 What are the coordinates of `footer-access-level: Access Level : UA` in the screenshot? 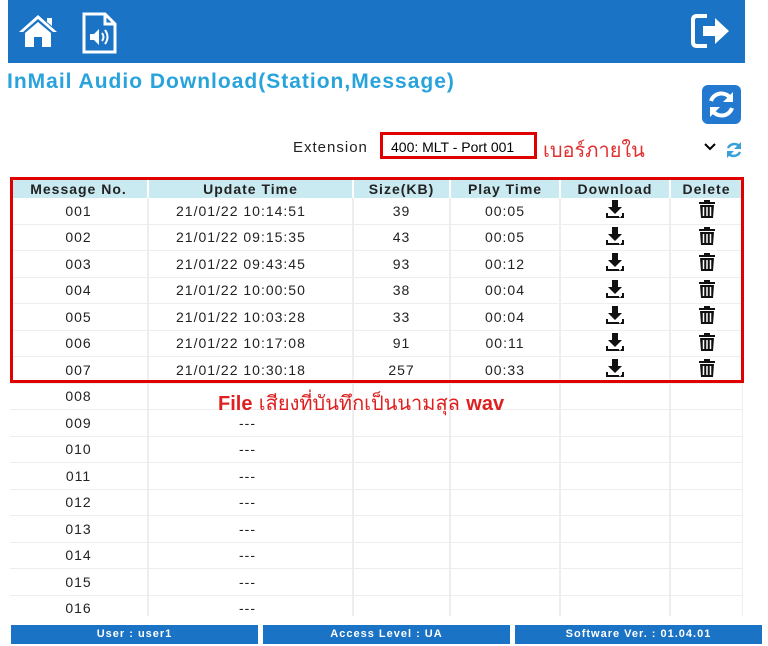 It's located at (386, 634).